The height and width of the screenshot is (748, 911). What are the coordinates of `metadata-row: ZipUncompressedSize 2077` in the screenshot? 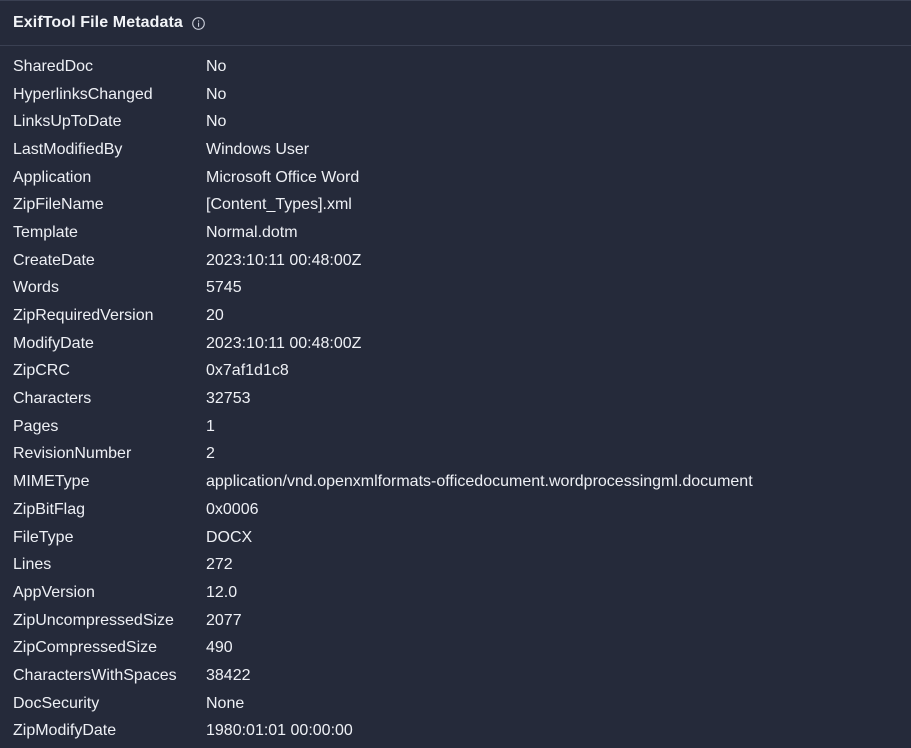 It's located at (455, 621).